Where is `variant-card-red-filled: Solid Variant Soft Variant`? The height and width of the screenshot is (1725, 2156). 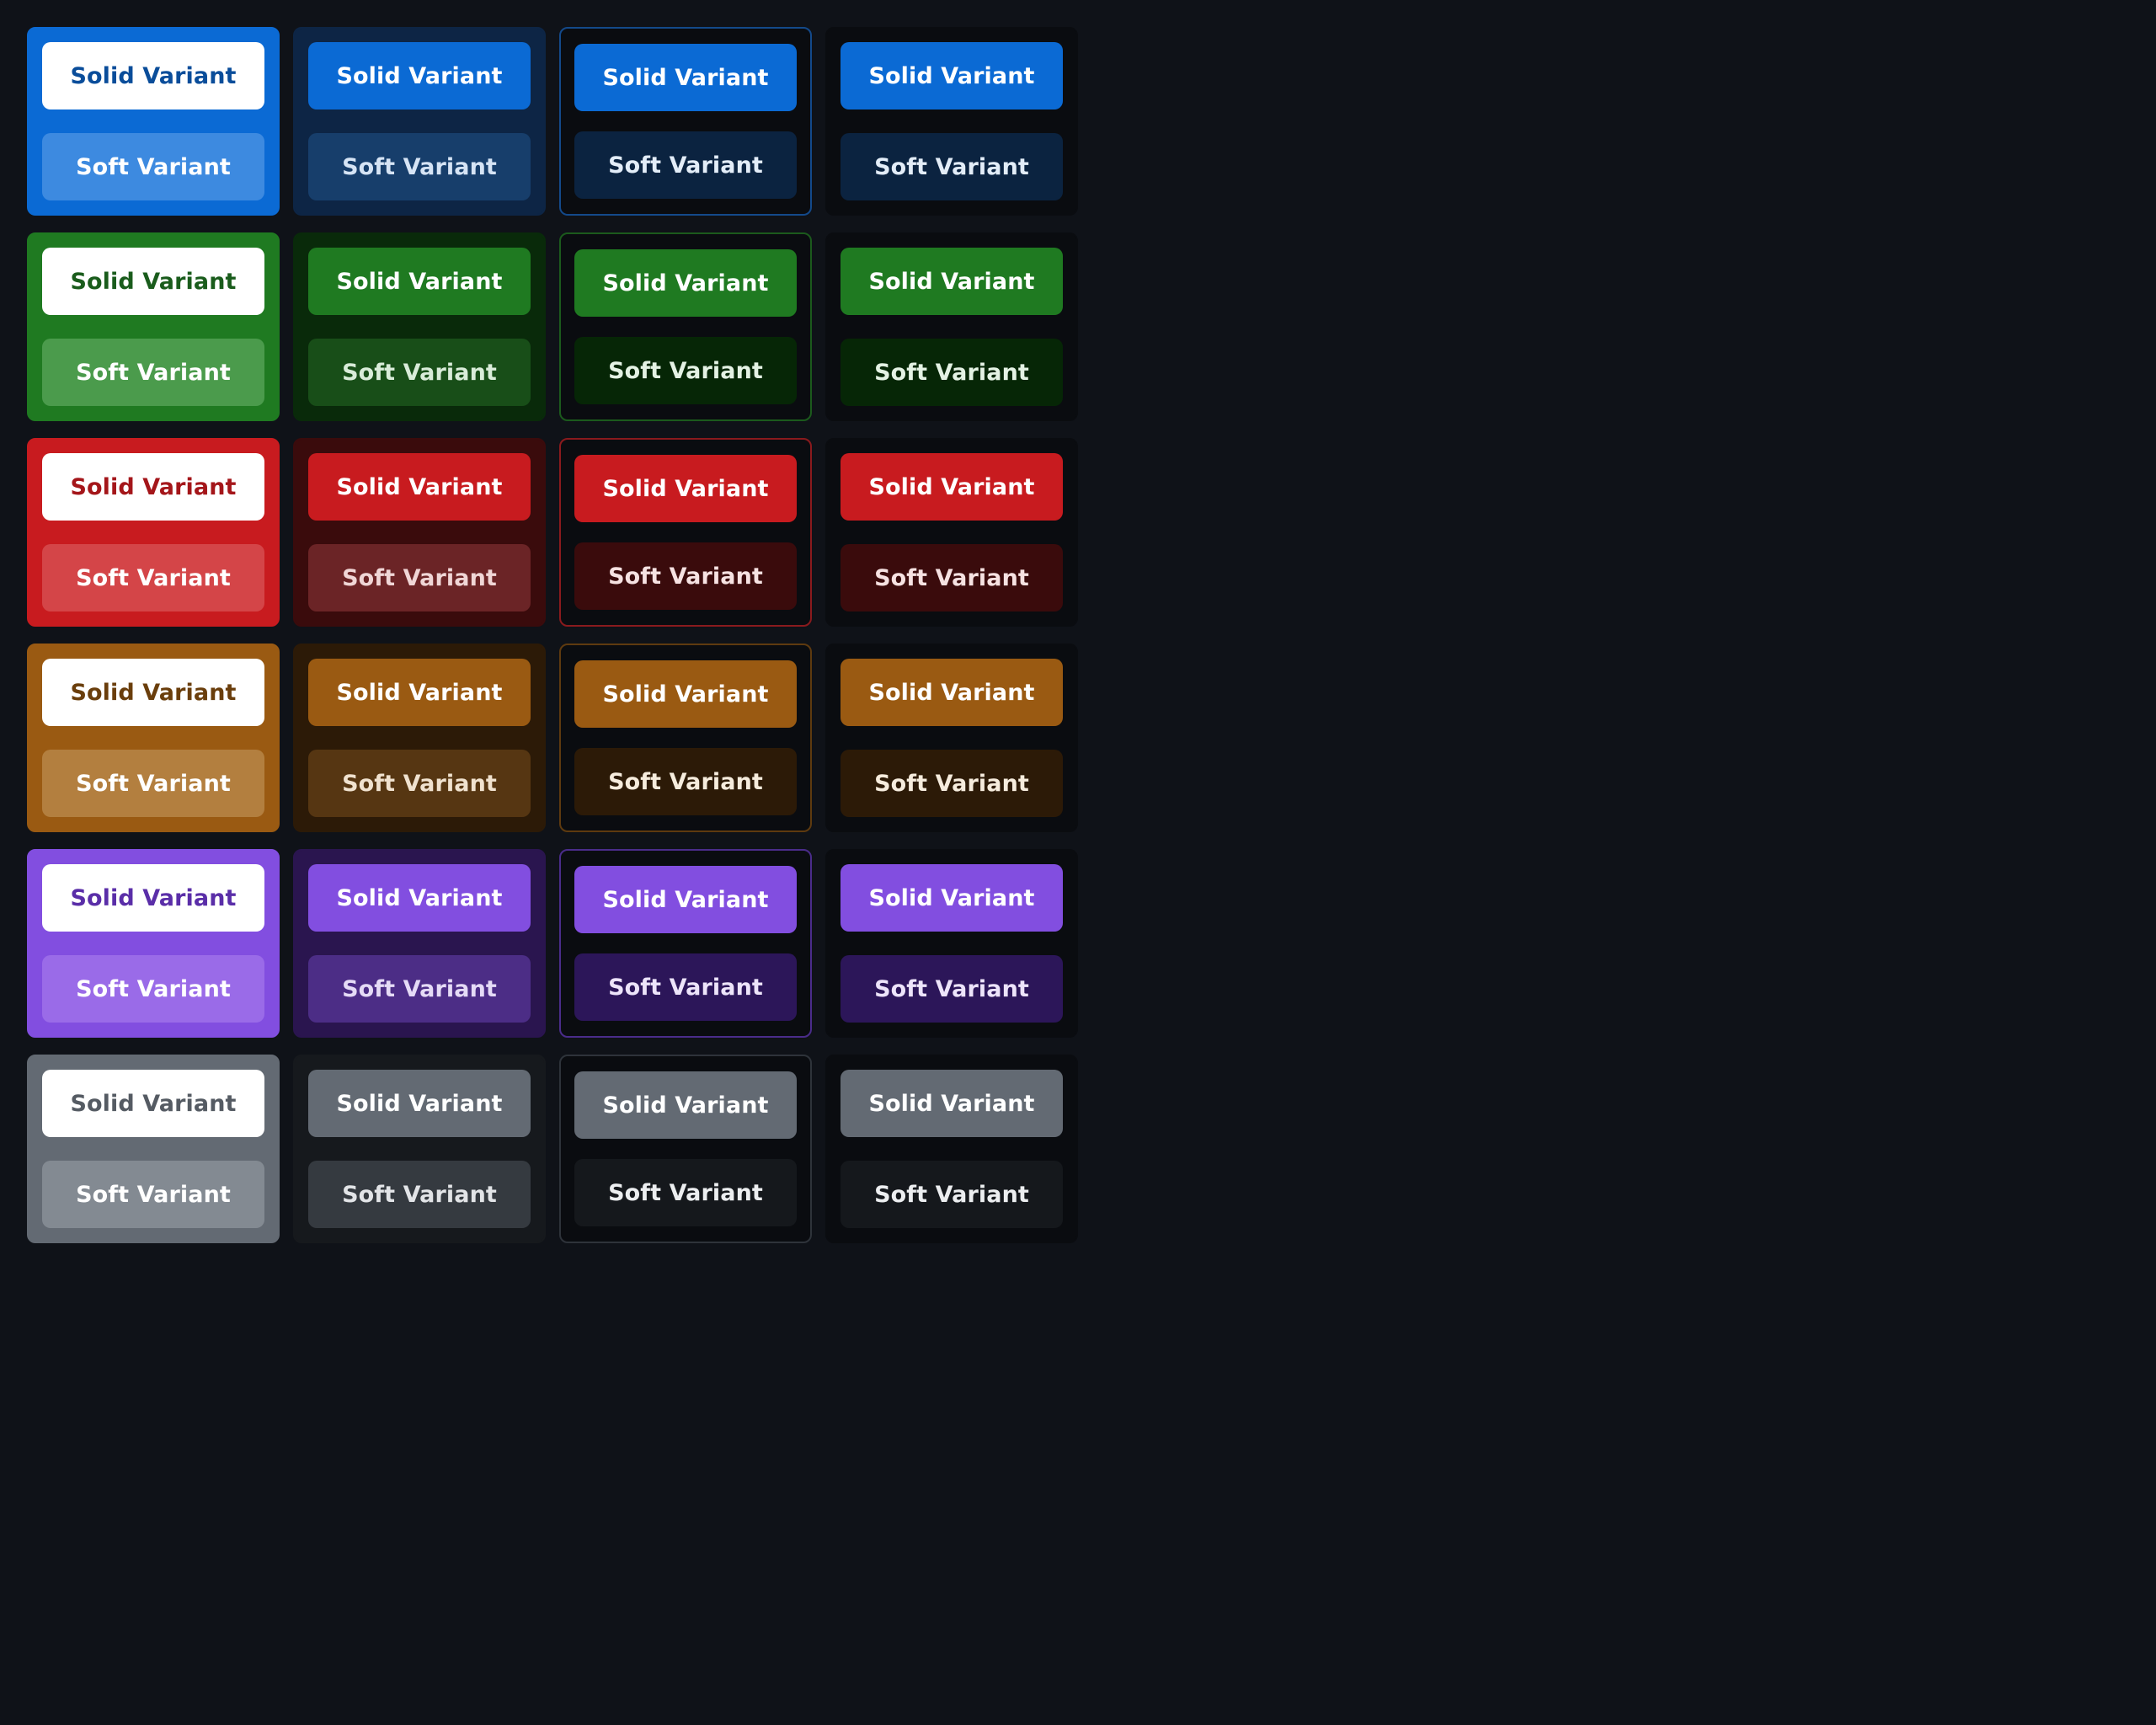
variant-card-red-filled: Solid Variant Soft Variant is located at coordinates (153, 532).